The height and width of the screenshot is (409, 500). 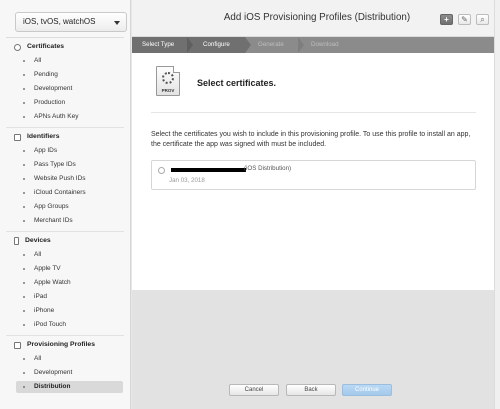 What do you see at coordinates (69, 61) in the screenshot?
I see `sidebar-item-certificates-all: All` at bounding box center [69, 61].